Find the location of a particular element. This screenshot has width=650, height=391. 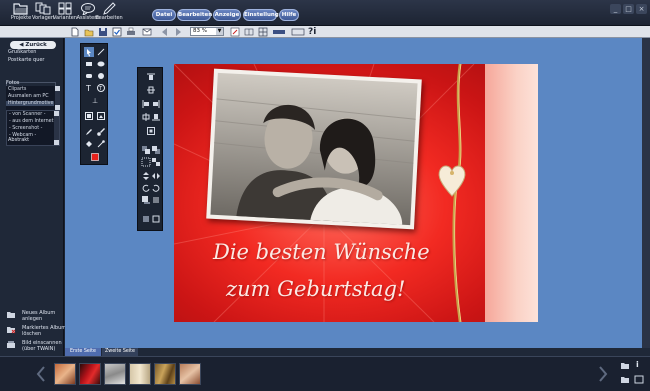

menu-hilfe: Hilfe is located at coordinates (289, 15).